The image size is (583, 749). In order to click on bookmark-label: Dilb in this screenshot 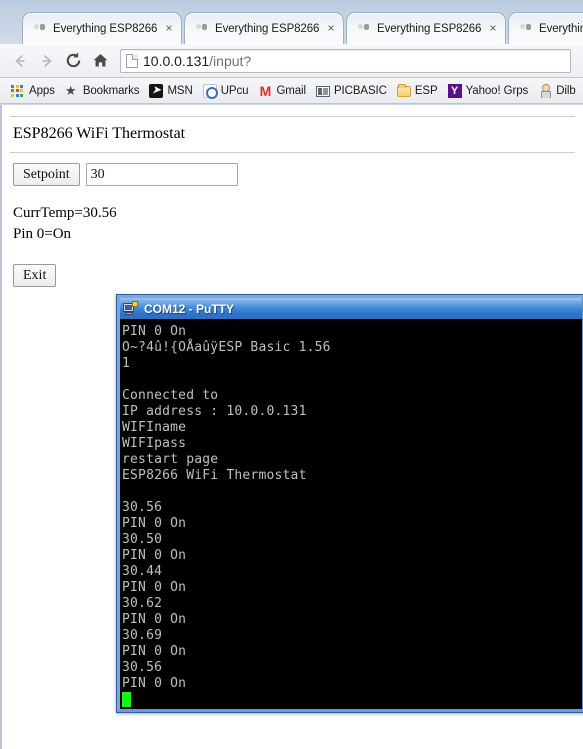, I will do `click(566, 90)`.